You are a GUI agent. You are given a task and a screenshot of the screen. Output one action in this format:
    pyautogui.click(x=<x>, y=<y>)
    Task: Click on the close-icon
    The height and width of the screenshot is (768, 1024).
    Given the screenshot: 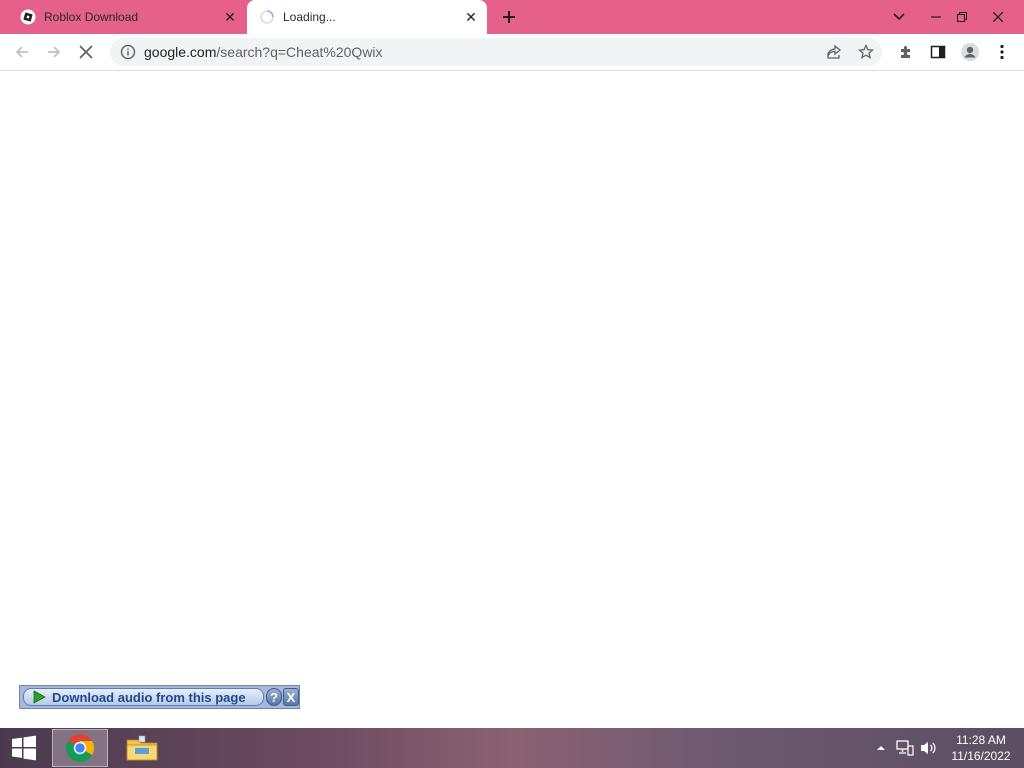 What is the action you would take?
    pyautogui.click(x=998, y=17)
    